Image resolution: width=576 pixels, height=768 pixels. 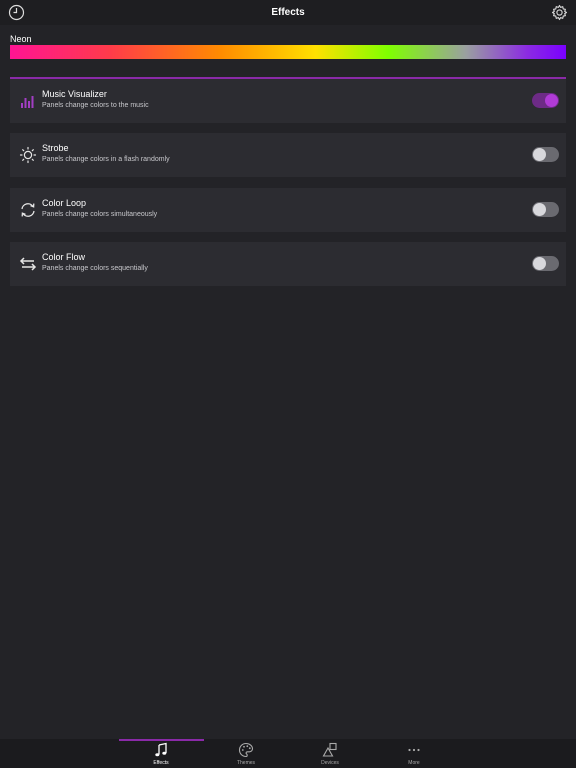 I want to click on refresh-icon, so click(x=28, y=210).